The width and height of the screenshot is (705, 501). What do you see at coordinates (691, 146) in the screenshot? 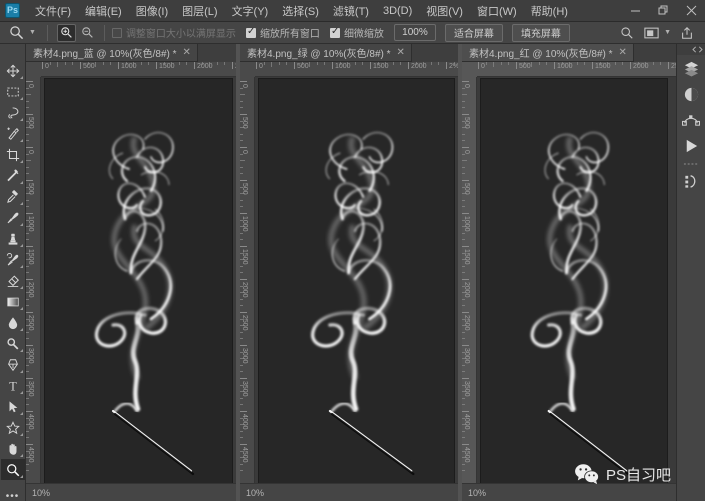
I see `actions-panel-icon` at bounding box center [691, 146].